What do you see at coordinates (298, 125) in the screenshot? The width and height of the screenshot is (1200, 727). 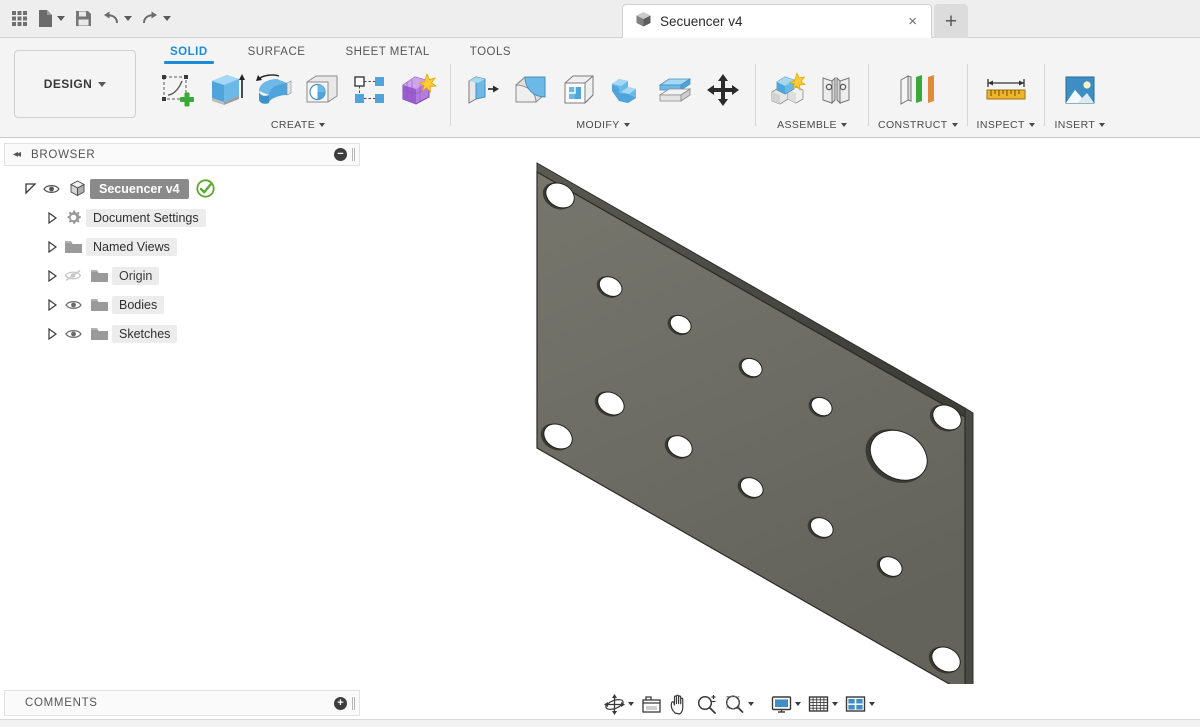 I see `panel-label-create: CREATE` at bounding box center [298, 125].